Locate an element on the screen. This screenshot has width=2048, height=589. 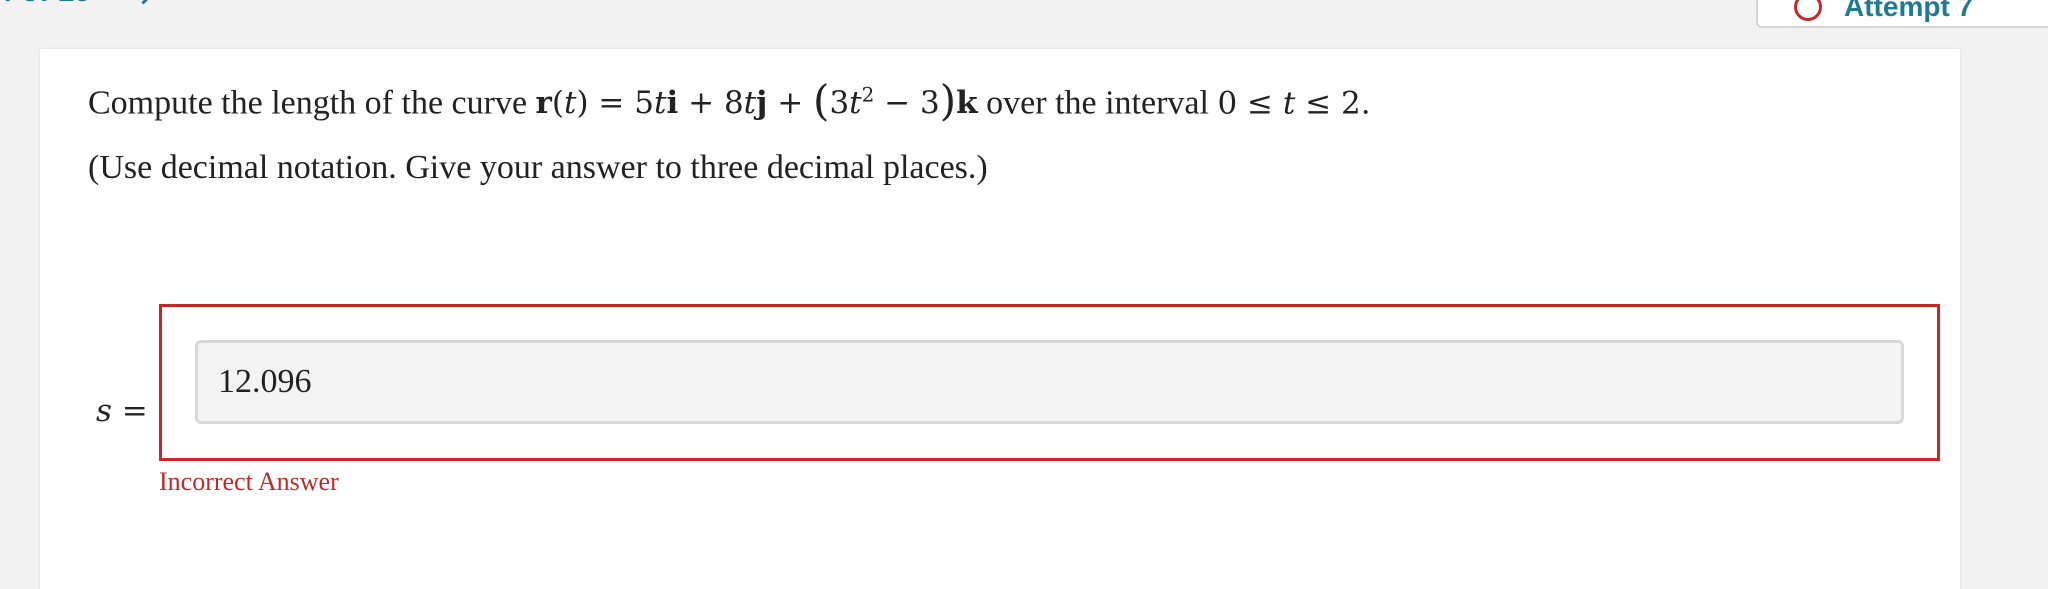
interval-high: 2 is located at coordinates (1351, 103).